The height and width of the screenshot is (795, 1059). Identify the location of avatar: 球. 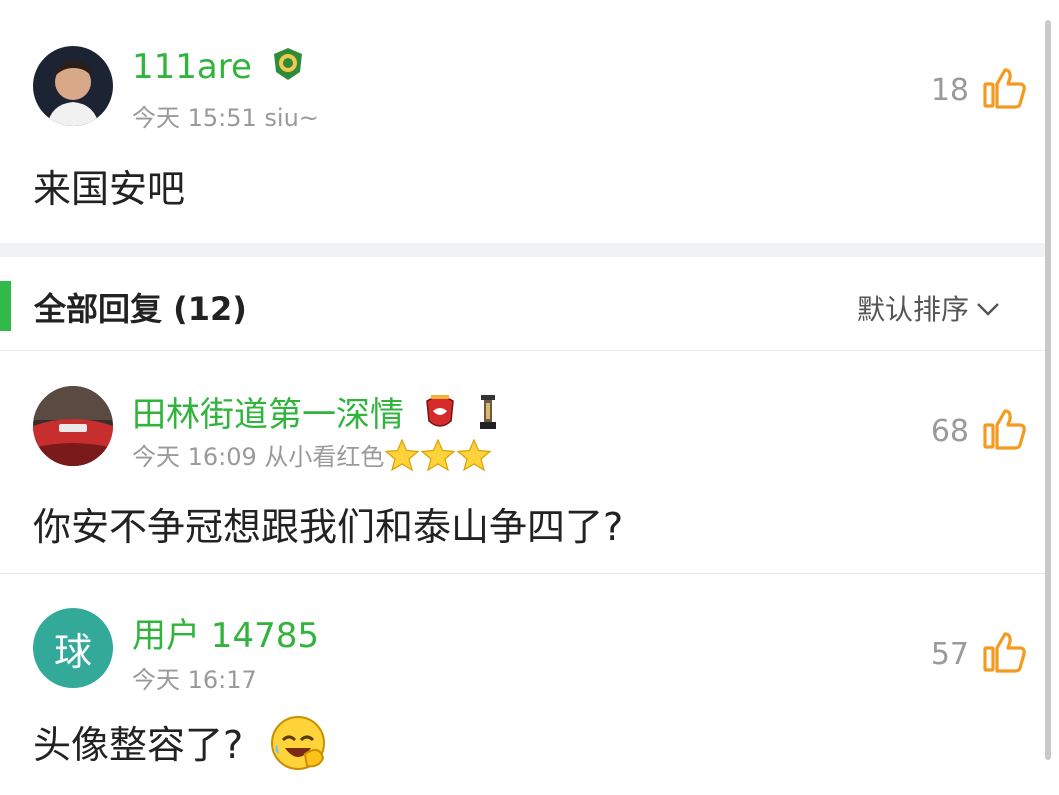
(73, 648).